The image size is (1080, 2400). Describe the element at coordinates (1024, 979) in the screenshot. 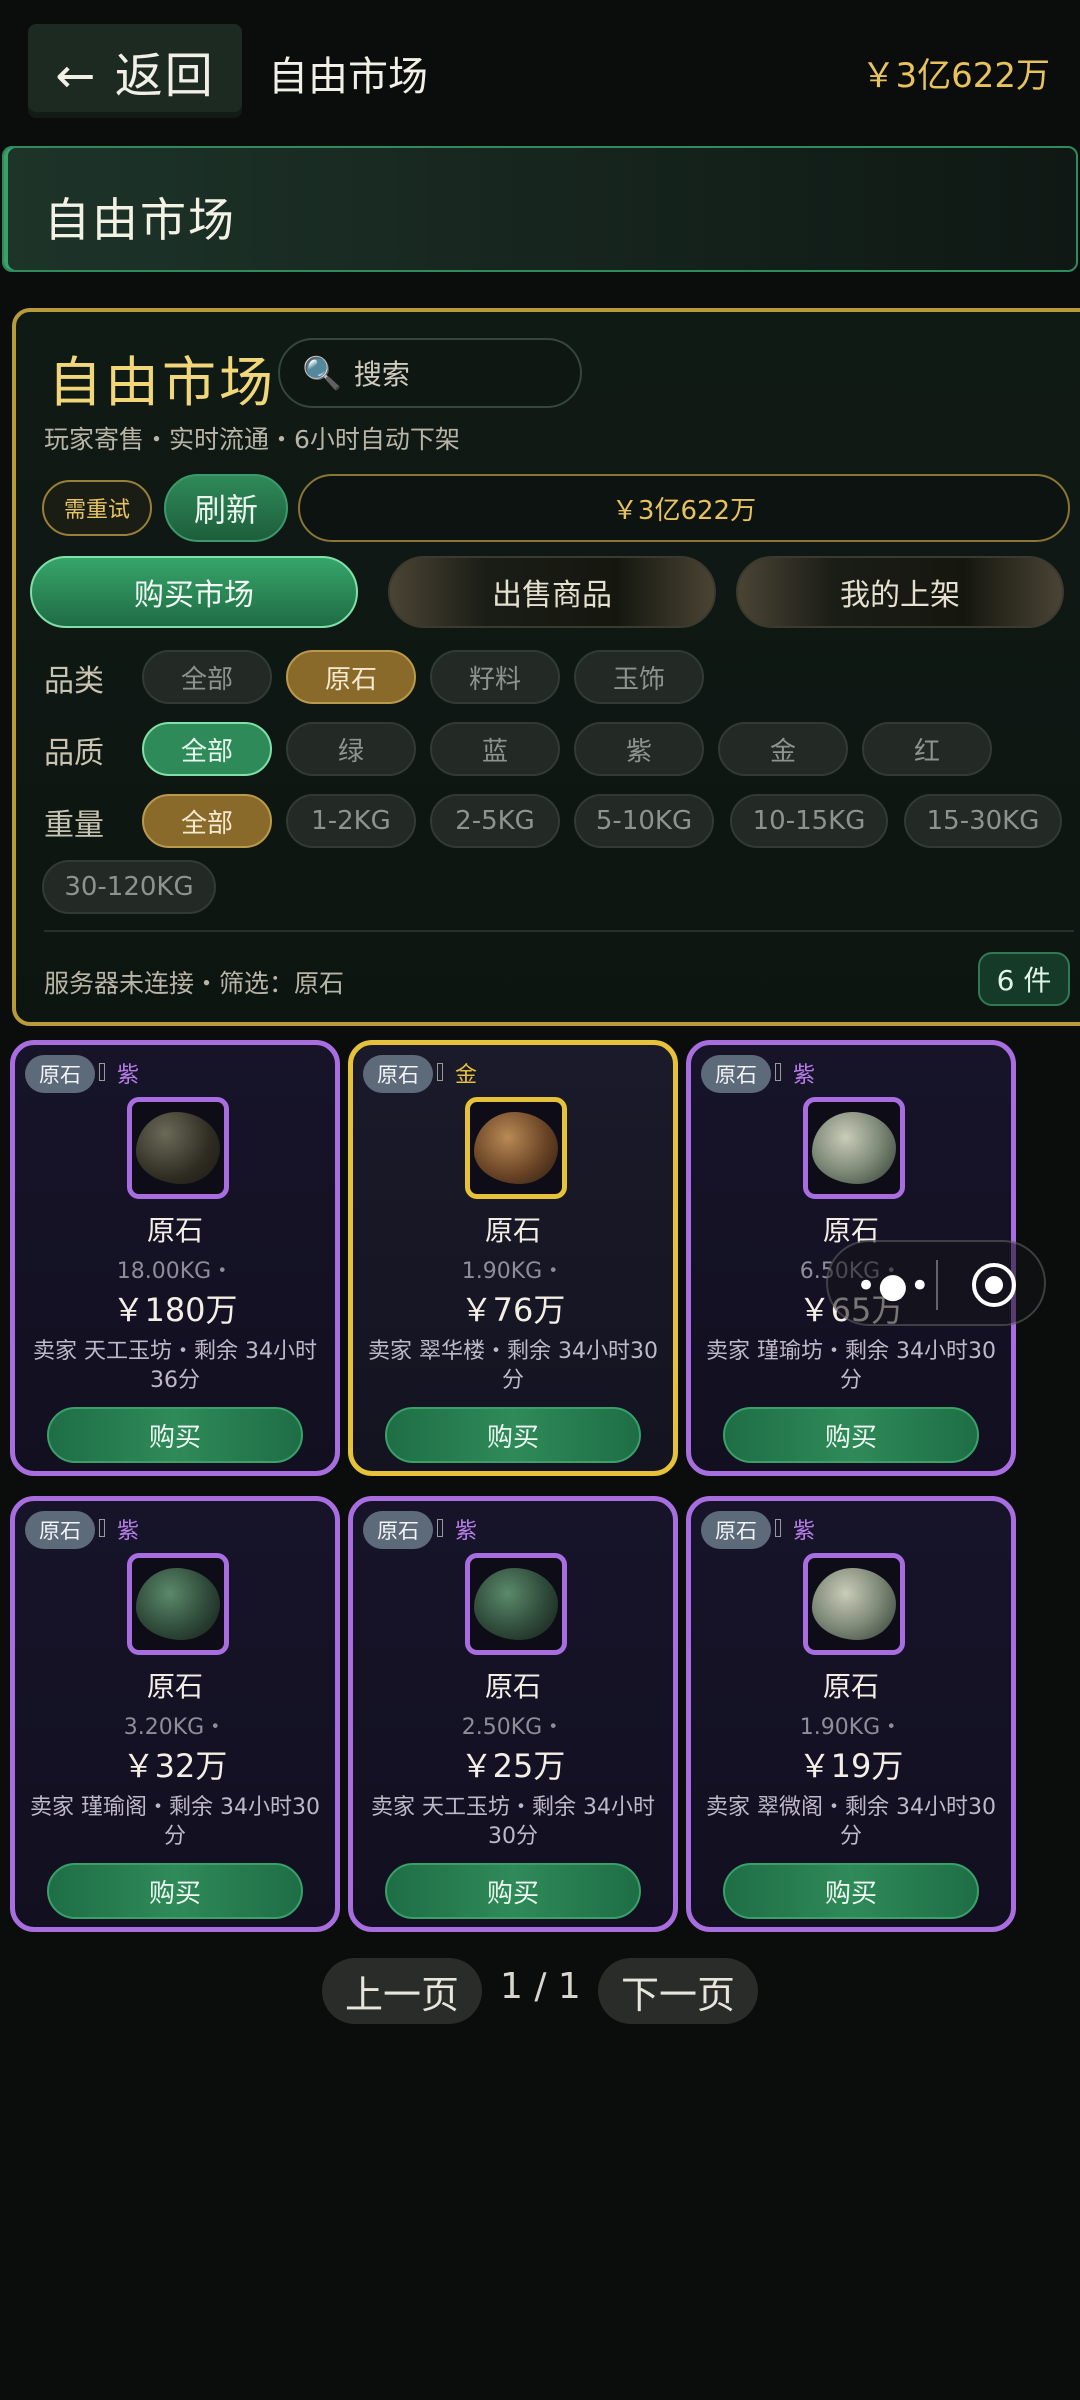

I see `count-badge: 6 件` at that location.